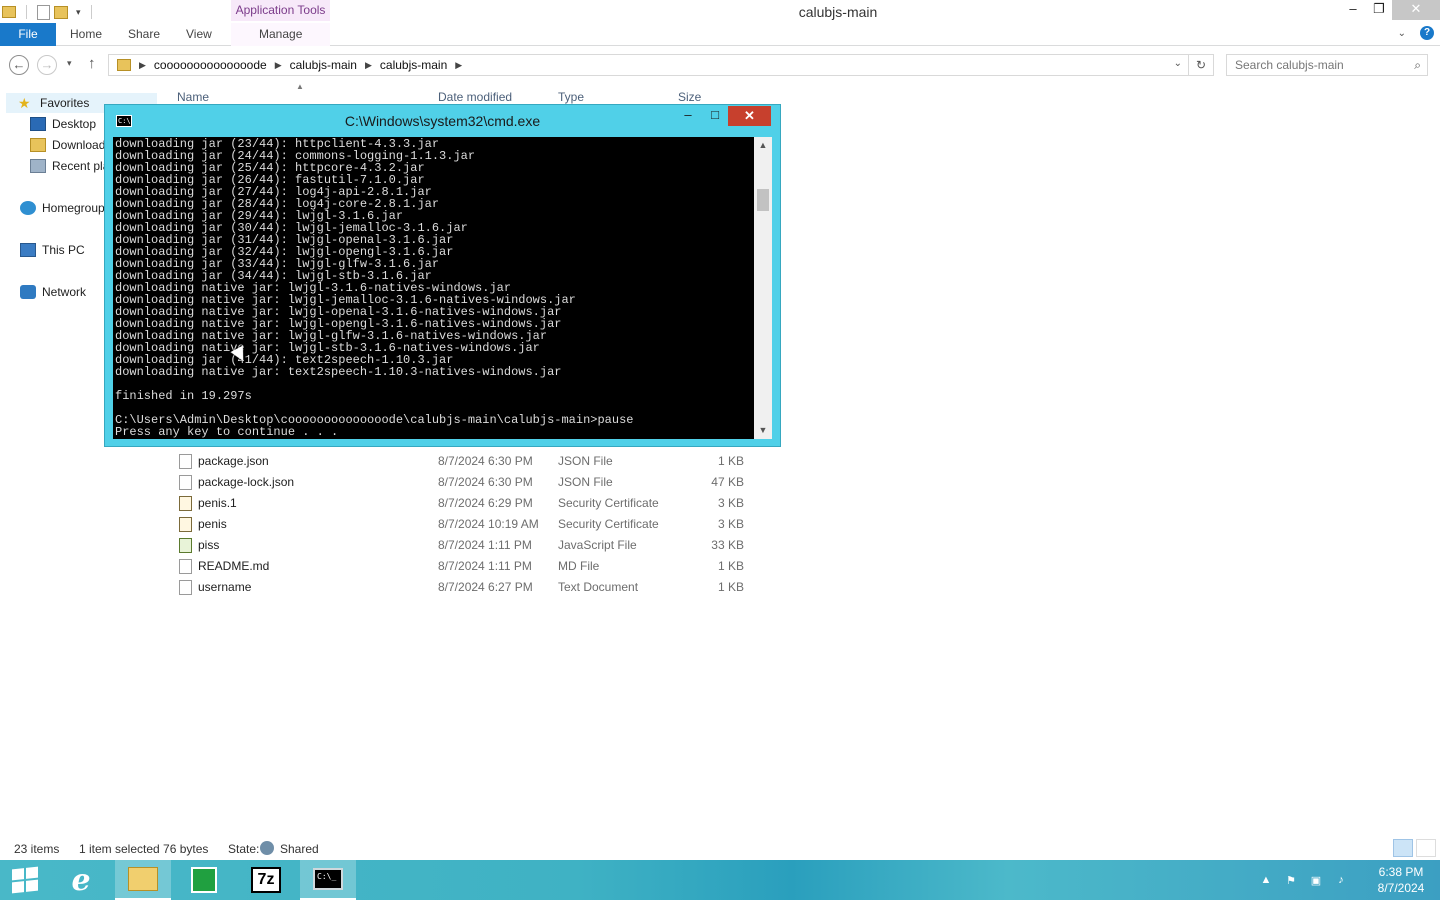 This screenshot has width=1440, height=900. What do you see at coordinates (730, 524) in the screenshot?
I see `file-size: 3 KB` at bounding box center [730, 524].